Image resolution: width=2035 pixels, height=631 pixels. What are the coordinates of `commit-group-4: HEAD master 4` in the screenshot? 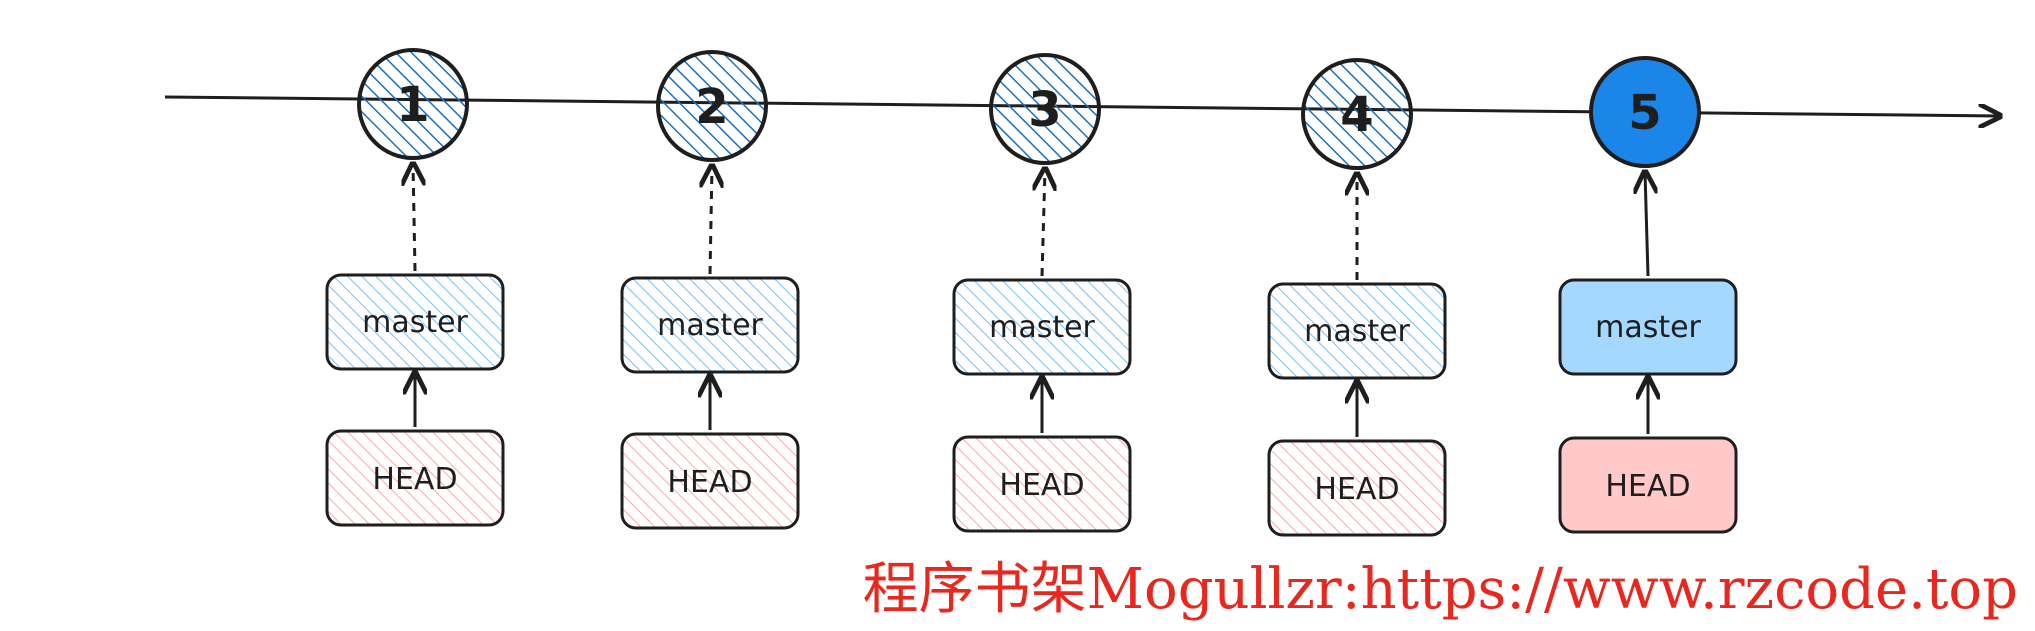 It's located at (1357, 297).